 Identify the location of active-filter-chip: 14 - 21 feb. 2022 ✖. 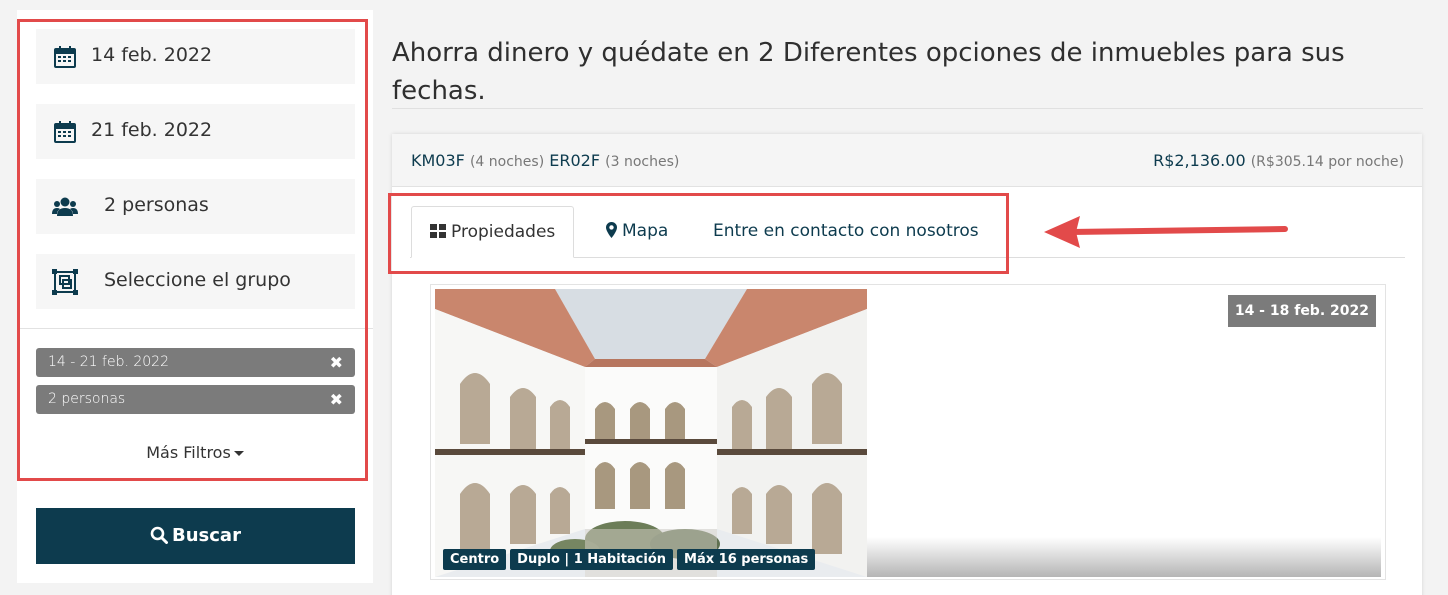
(195, 362).